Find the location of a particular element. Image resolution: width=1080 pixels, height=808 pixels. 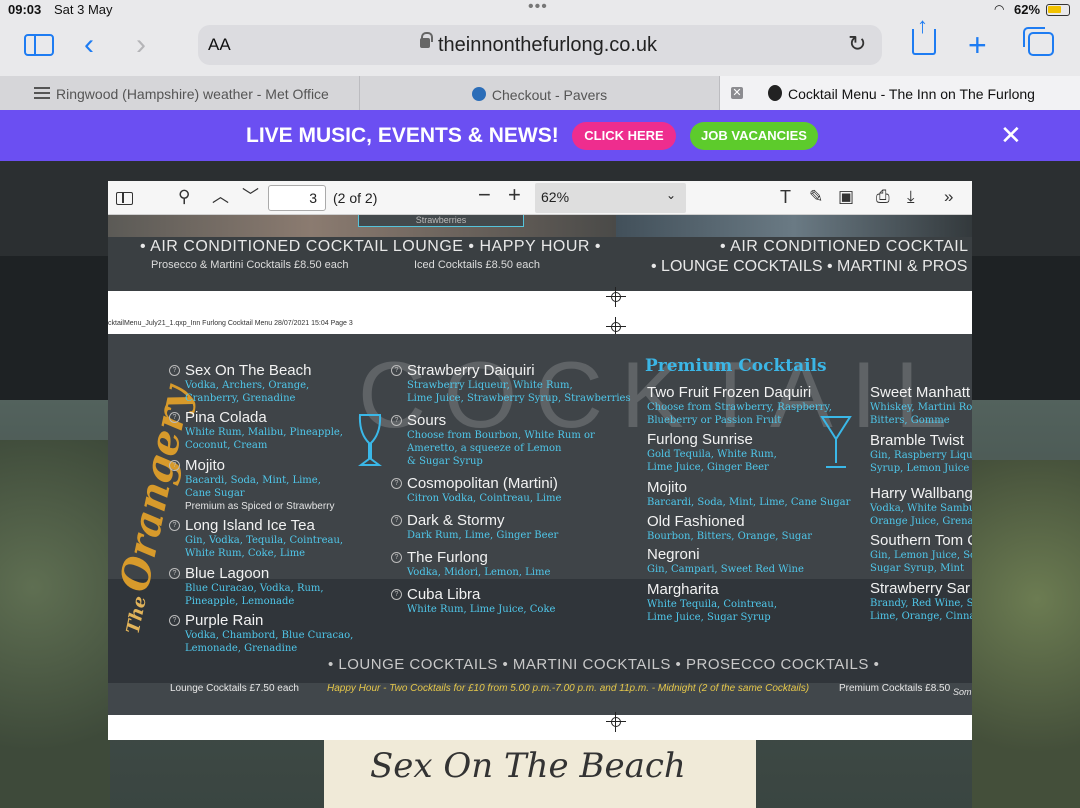

tab-cocktail-menu: ✕ Cocktail Menu - The Inn on The Furlong is located at coordinates (900, 93).